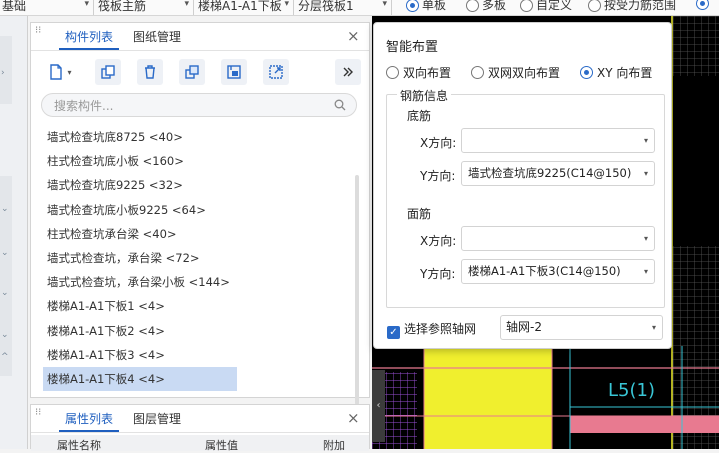 Image resolution: width=719 pixels, height=453 pixels. I want to click on radio-stress-range: 按受力筋范围, so click(632, 6).